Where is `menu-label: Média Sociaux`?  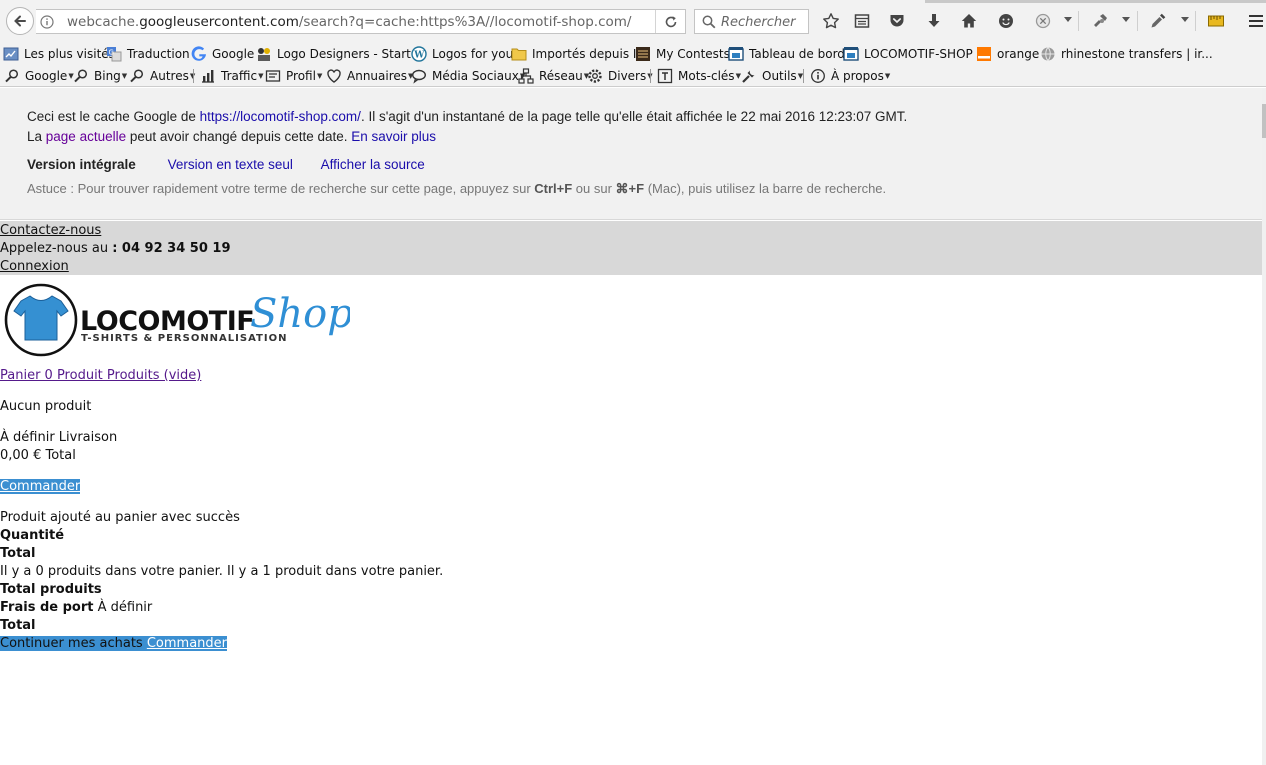
menu-label: Média Sociaux is located at coordinates (475, 75).